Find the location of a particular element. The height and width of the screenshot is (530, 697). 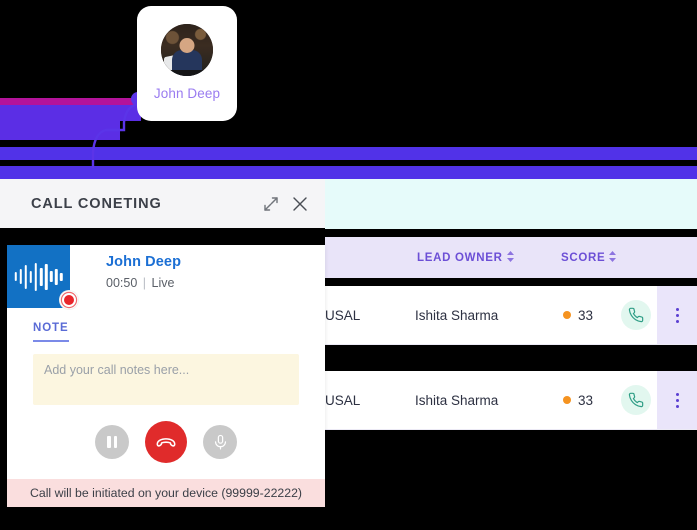

close-icon is located at coordinates (300, 204).